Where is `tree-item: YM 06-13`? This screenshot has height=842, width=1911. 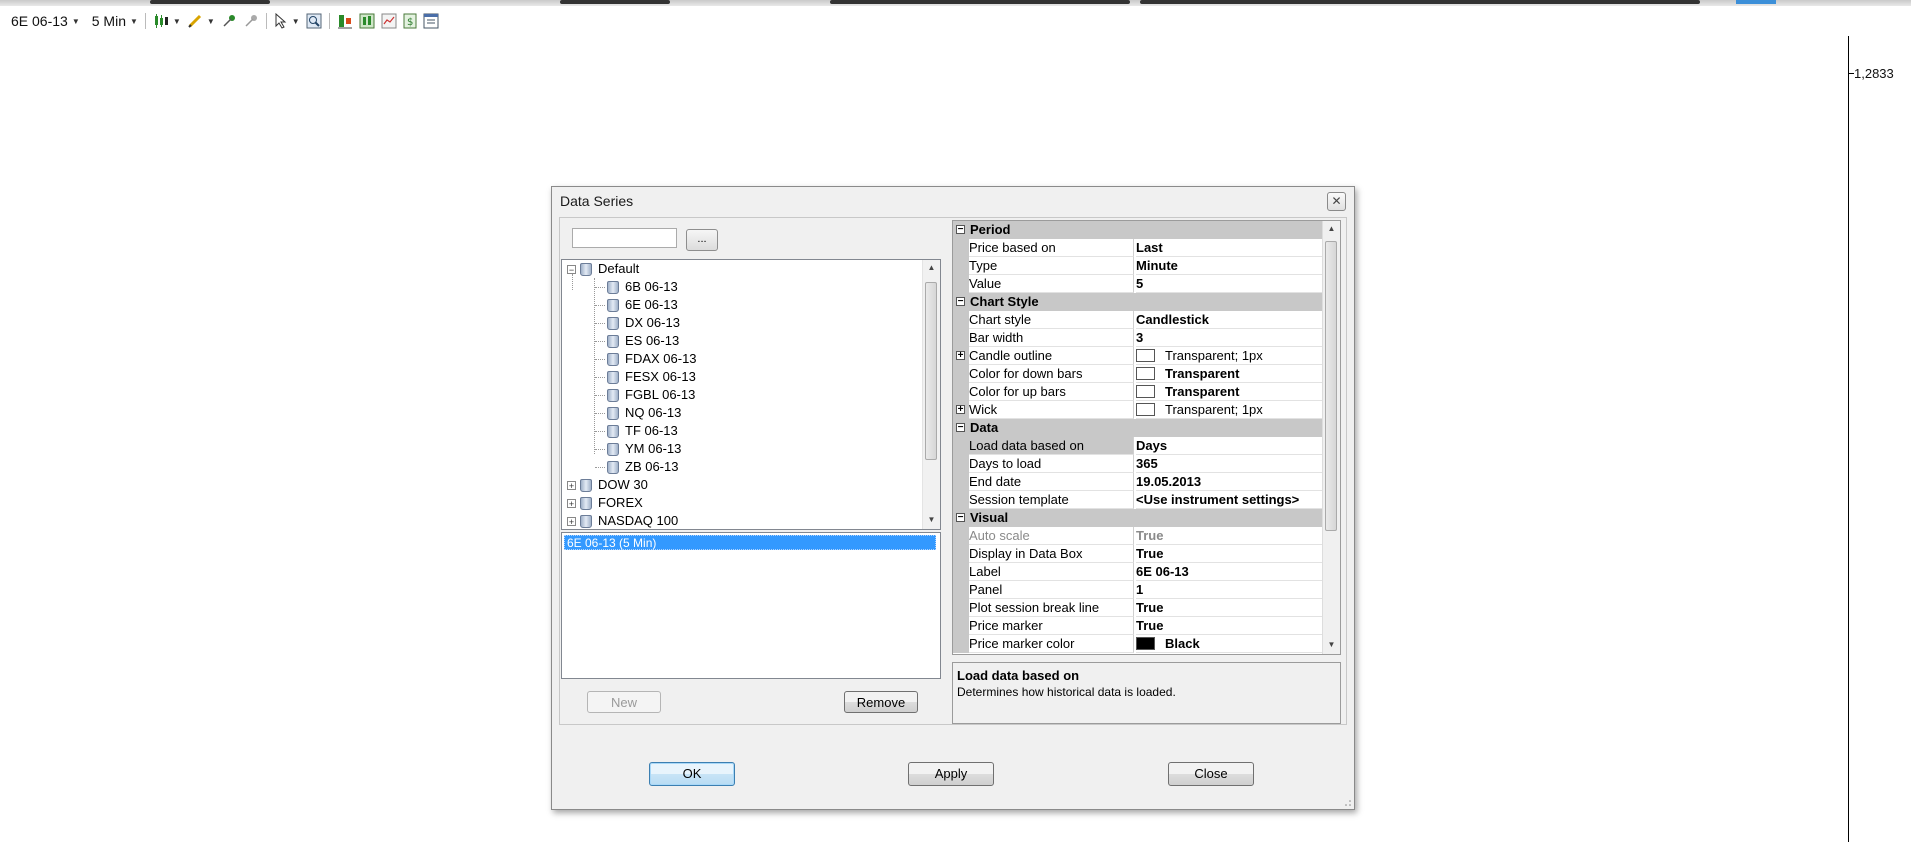 tree-item: YM 06-13 is located at coordinates (644, 449).